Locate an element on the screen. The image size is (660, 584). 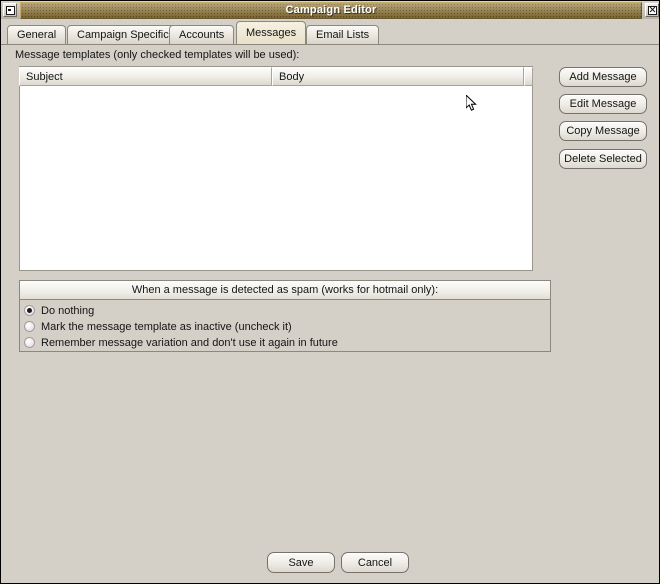
tab-label: Email Lists is located at coordinates (343, 35).